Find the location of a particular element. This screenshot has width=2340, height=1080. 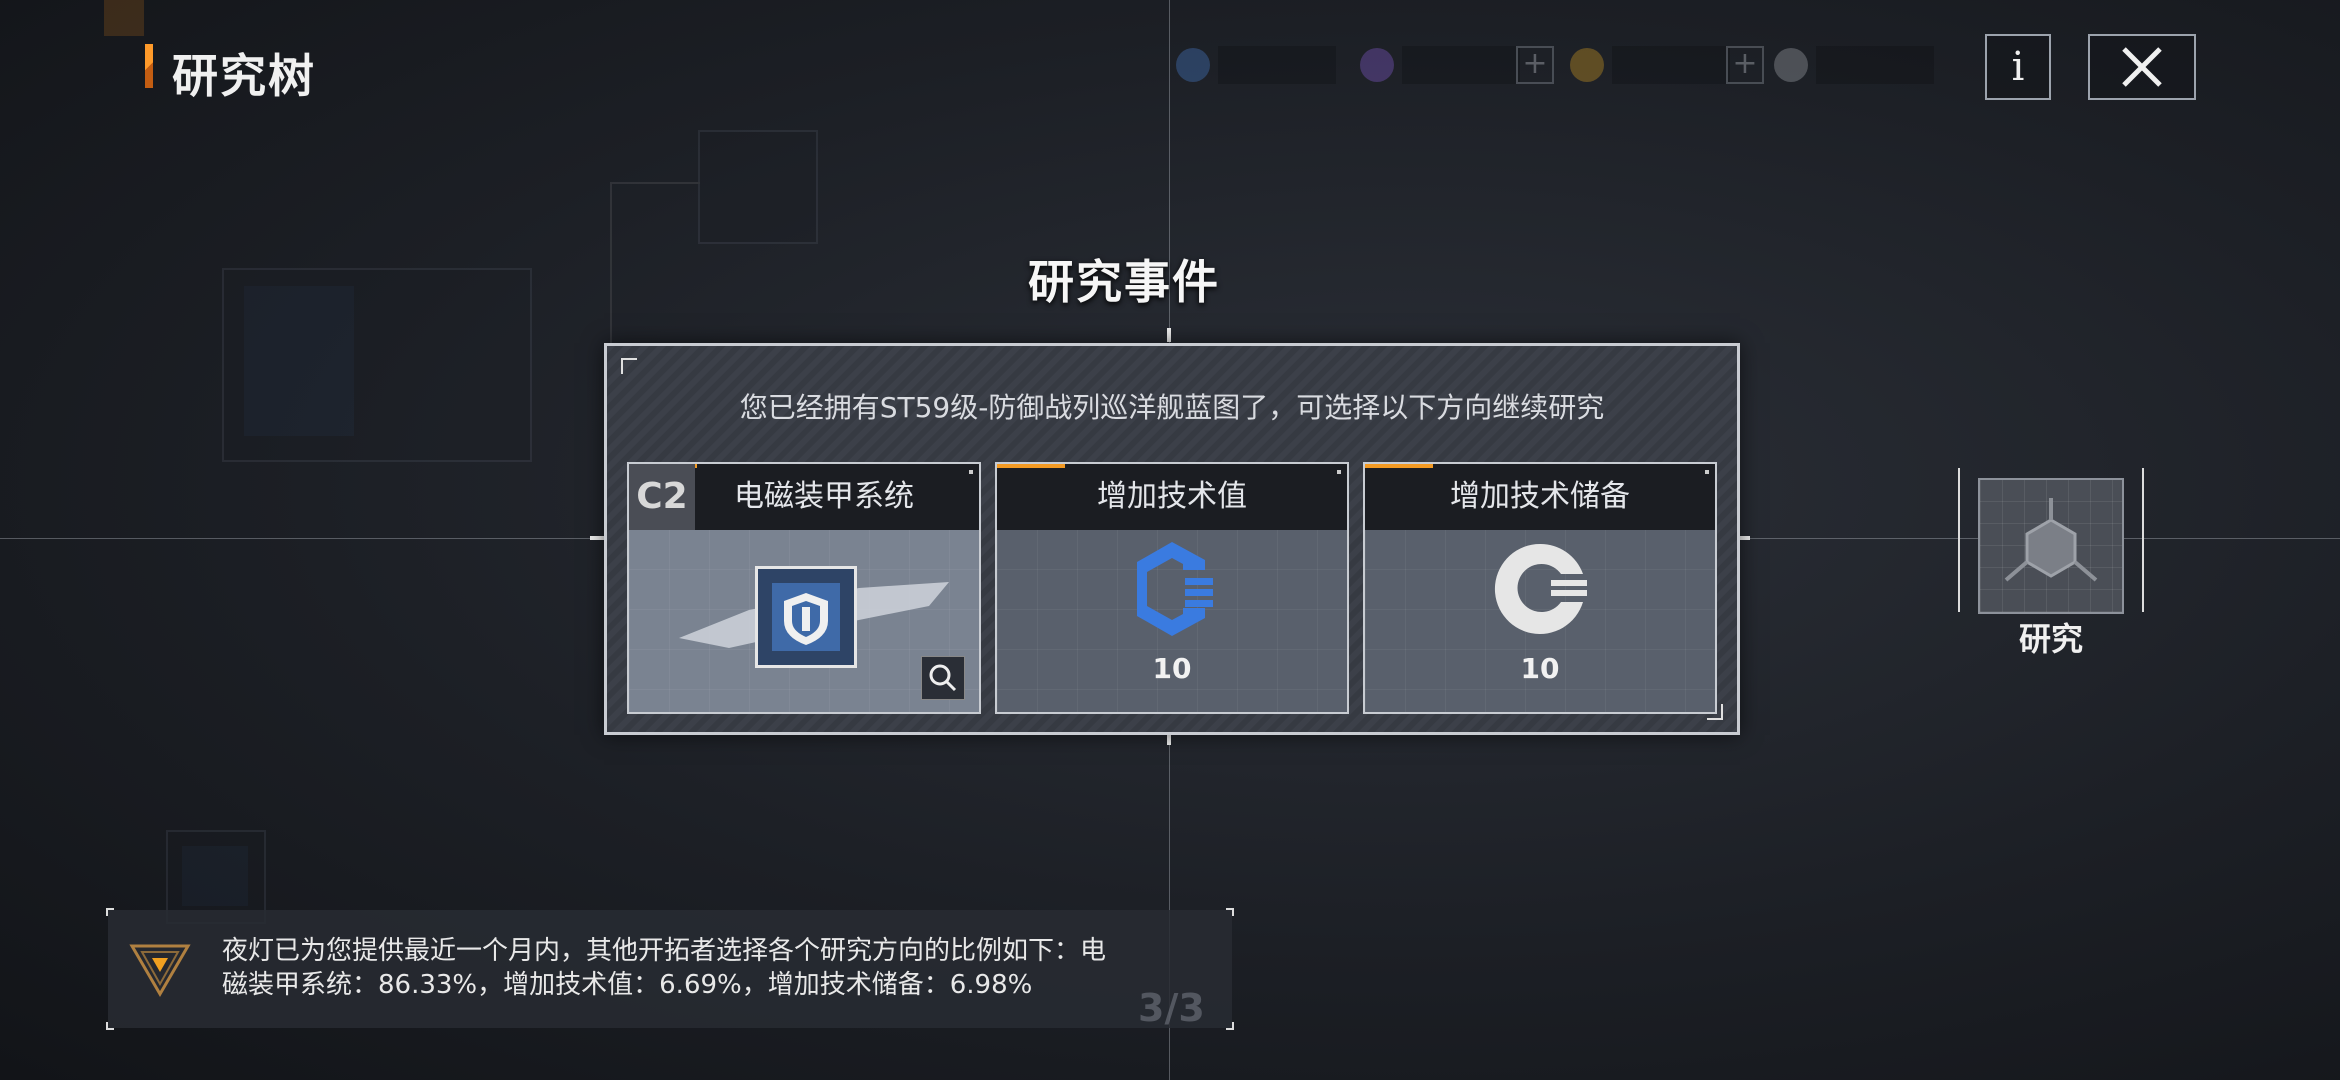

armor-module-icon is located at coordinates (806, 617).